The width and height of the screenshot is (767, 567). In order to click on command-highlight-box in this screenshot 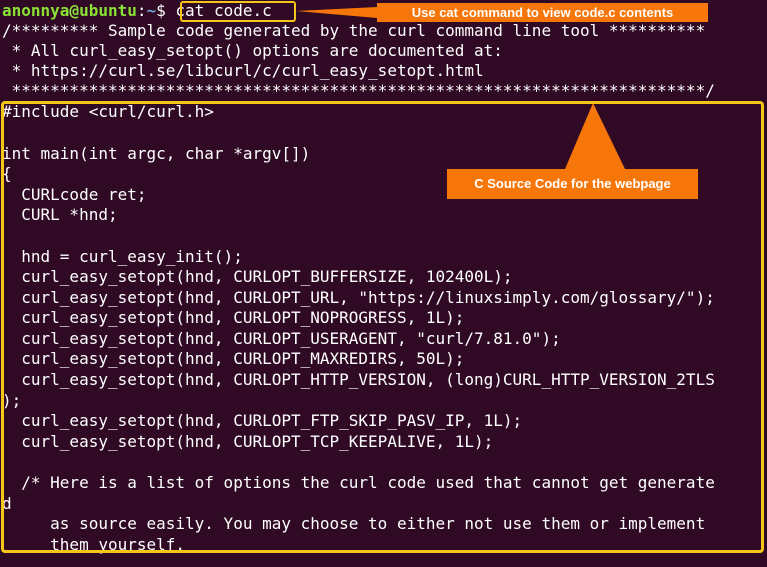, I will do `click(238, 11)`.